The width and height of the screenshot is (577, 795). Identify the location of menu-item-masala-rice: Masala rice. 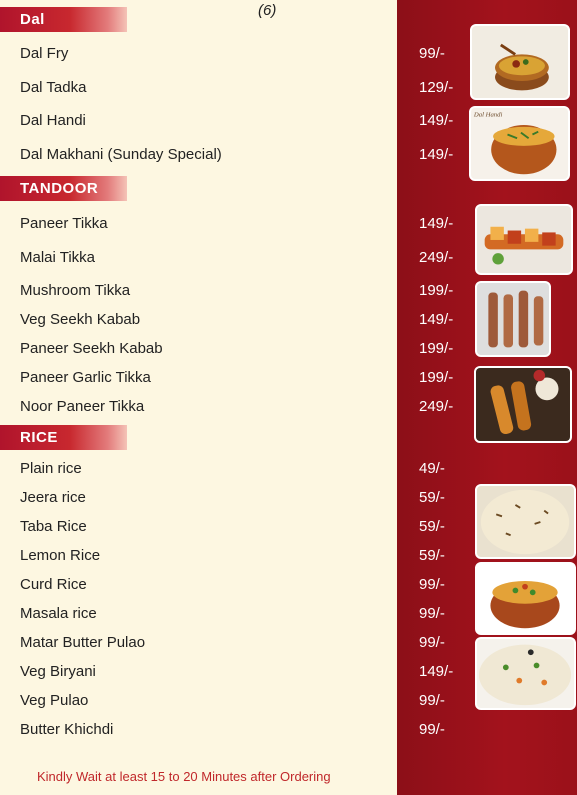
(58, 613).